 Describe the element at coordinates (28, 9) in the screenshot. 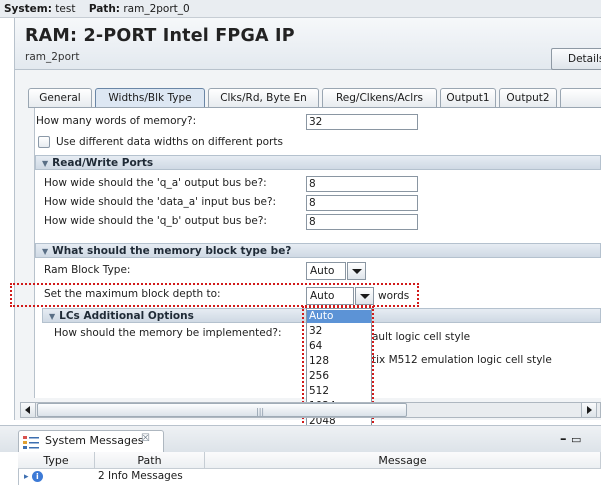

I see `system-label: System:` at that location.